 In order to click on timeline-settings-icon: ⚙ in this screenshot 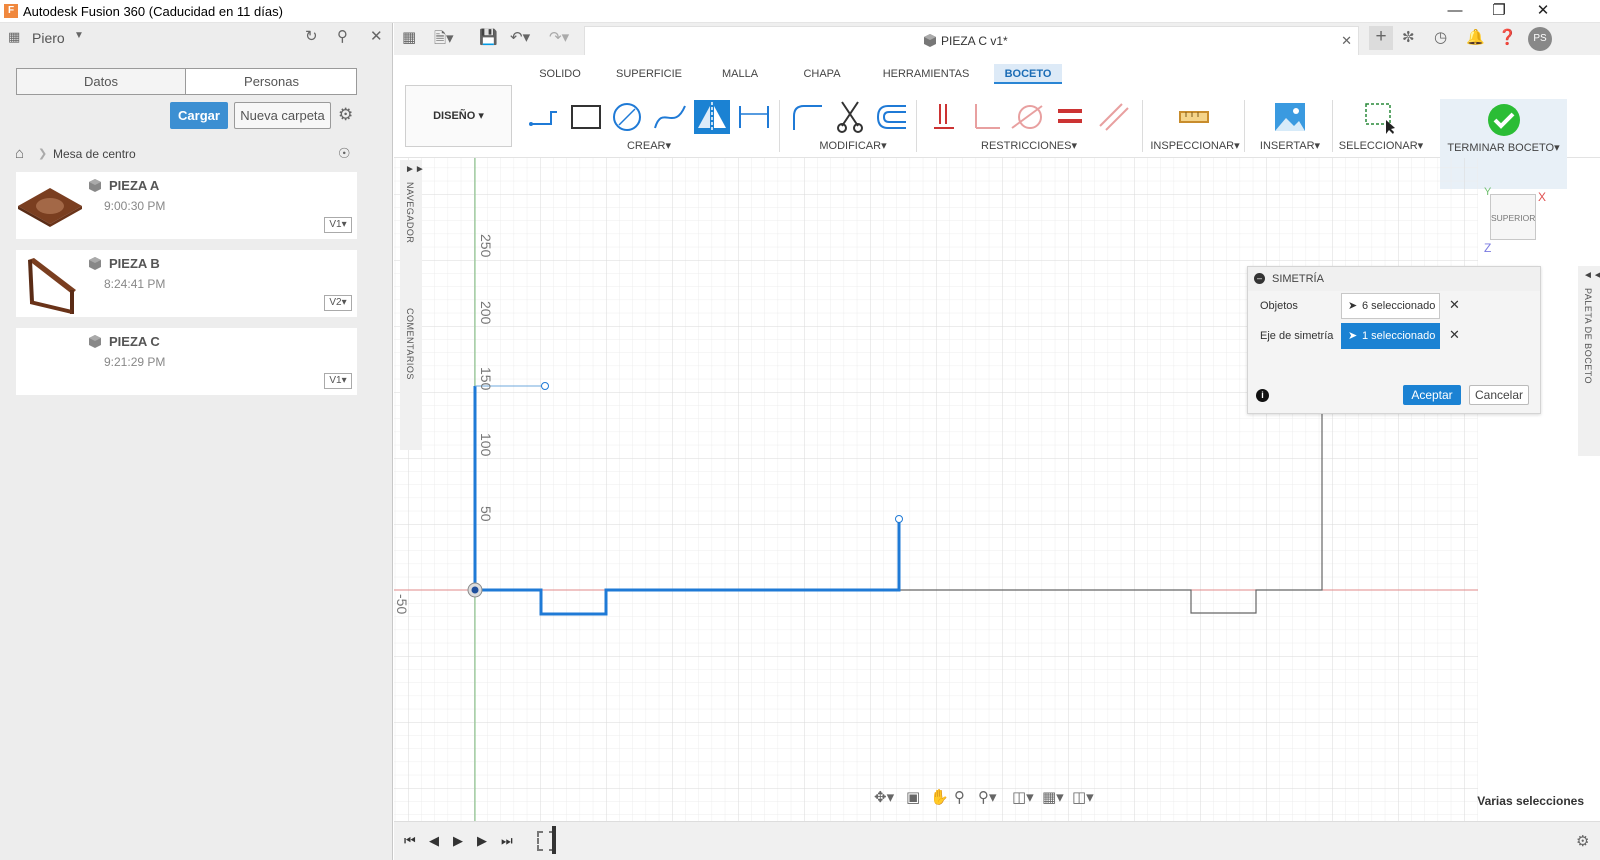, I will do `click(1582, 841)`.